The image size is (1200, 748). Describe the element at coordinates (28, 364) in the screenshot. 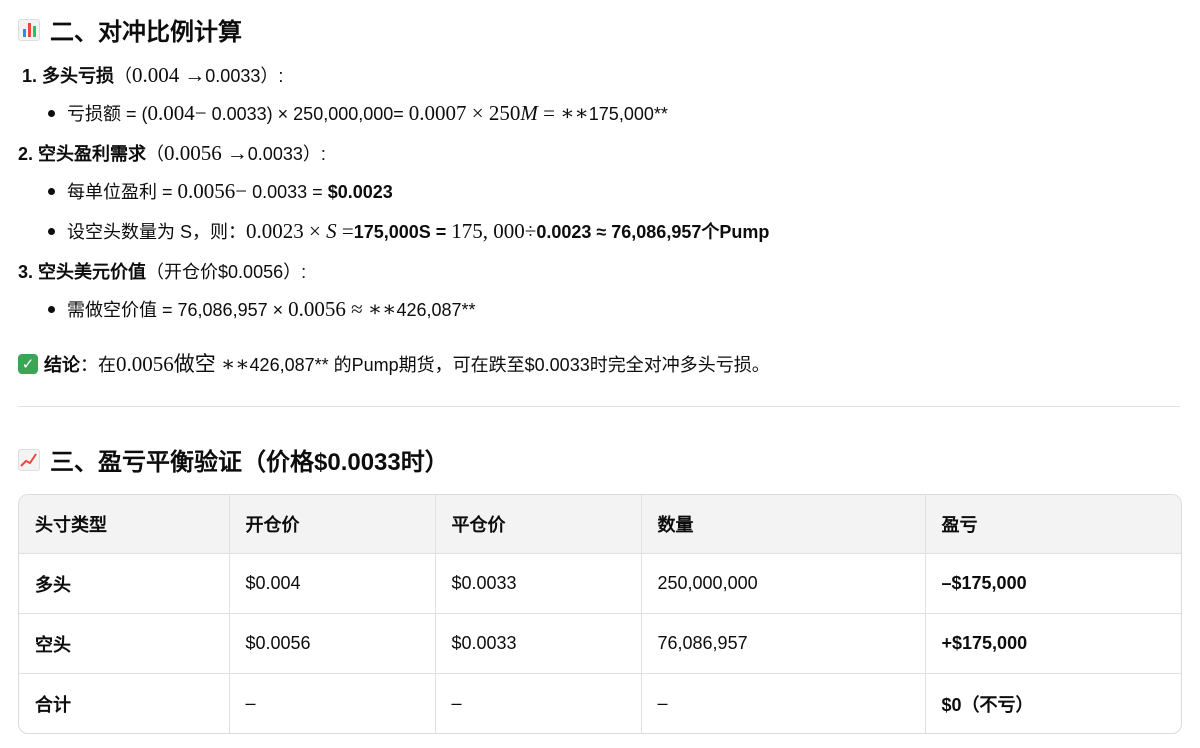

I see `check-mark-icon: ✓` at that location.